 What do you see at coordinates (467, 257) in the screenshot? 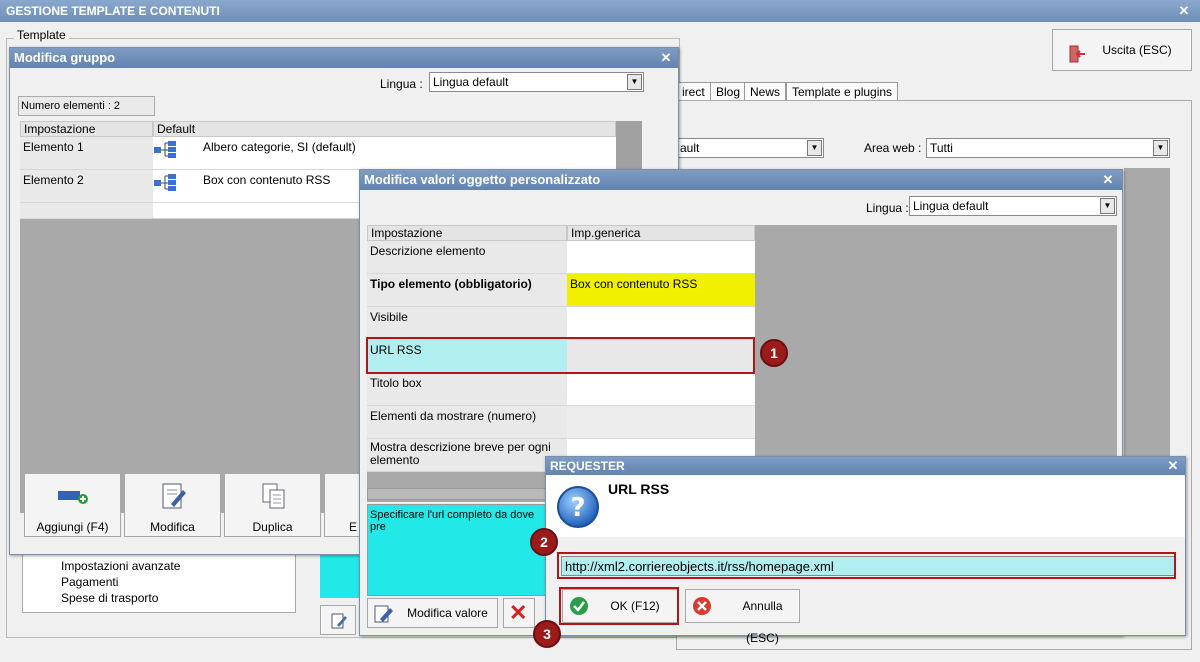
I see `oggetto-row-descrizione: Descrizione elemento` at bounding box center [467, 257].